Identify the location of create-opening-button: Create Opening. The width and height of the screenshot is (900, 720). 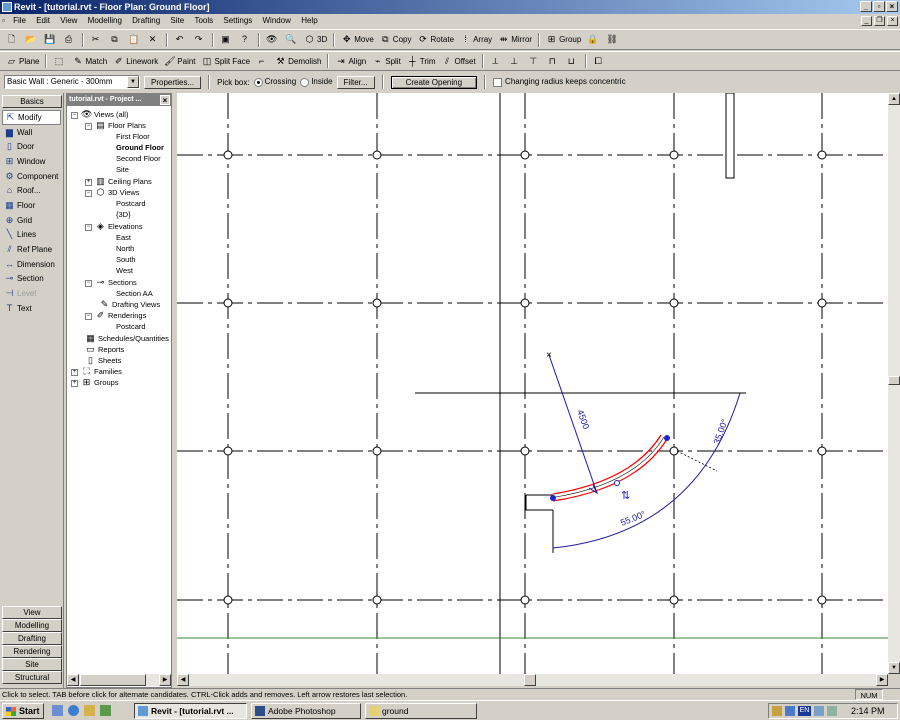
(434, 82).